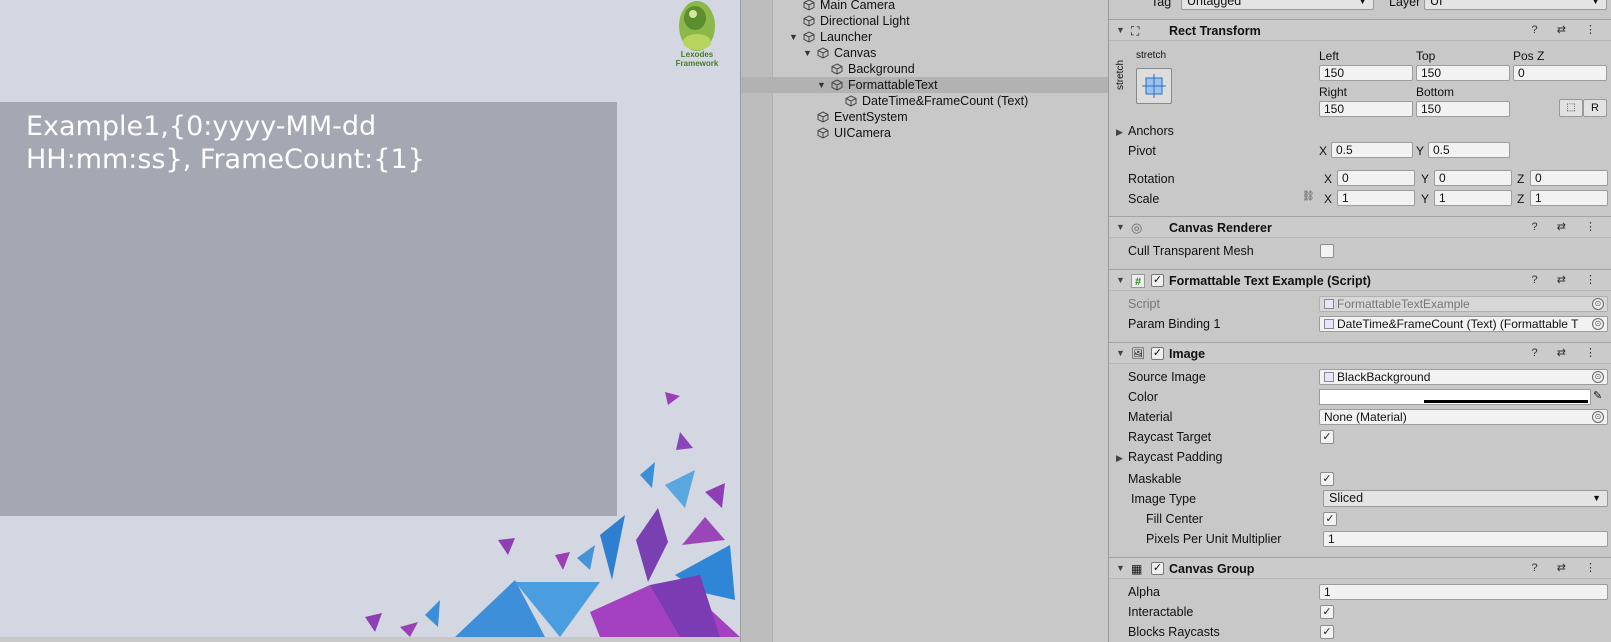 The height and width of the screenshot is (642, 1611). Describe the element at coordinates (1465, 539) in the screenshot. I see `pixels-per-unit-field: 1` at that location.